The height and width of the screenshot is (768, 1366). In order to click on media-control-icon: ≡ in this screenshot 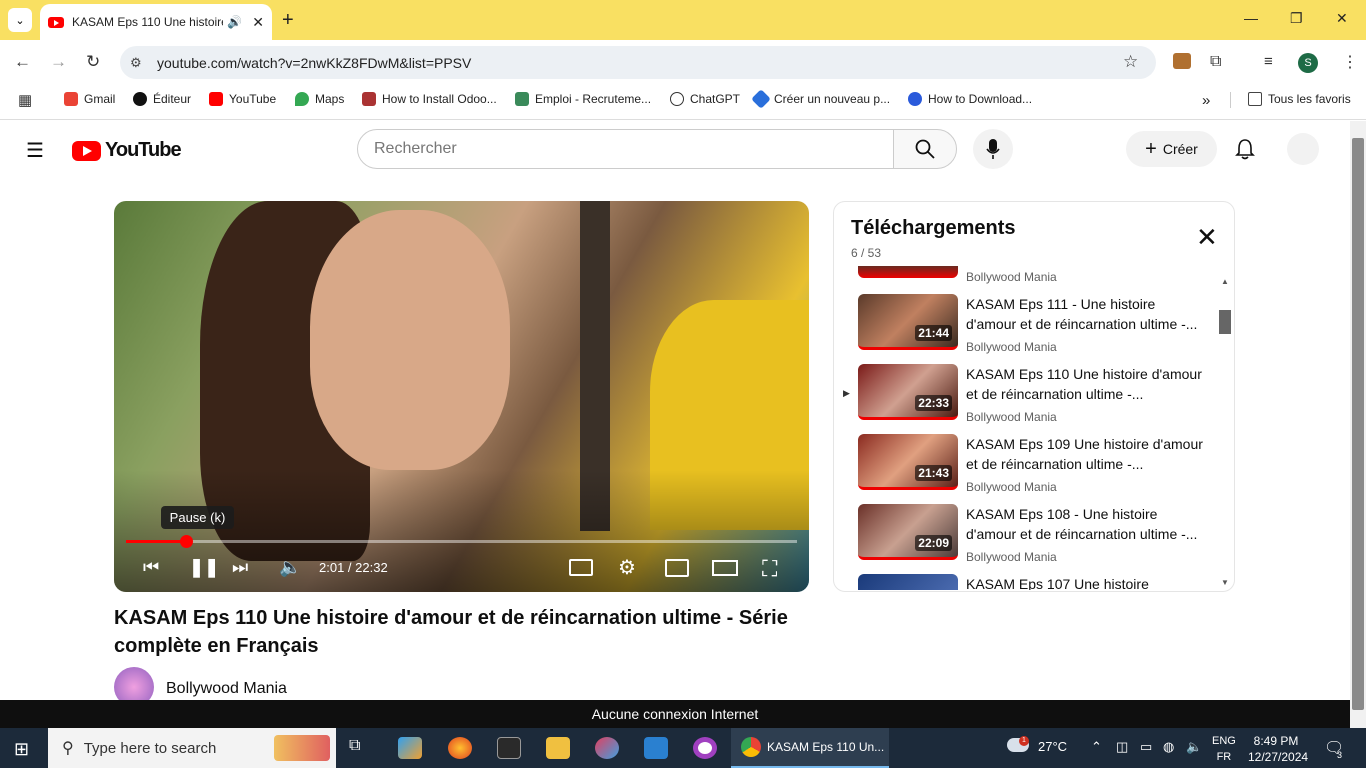, I will do `click(1268, 61)`.